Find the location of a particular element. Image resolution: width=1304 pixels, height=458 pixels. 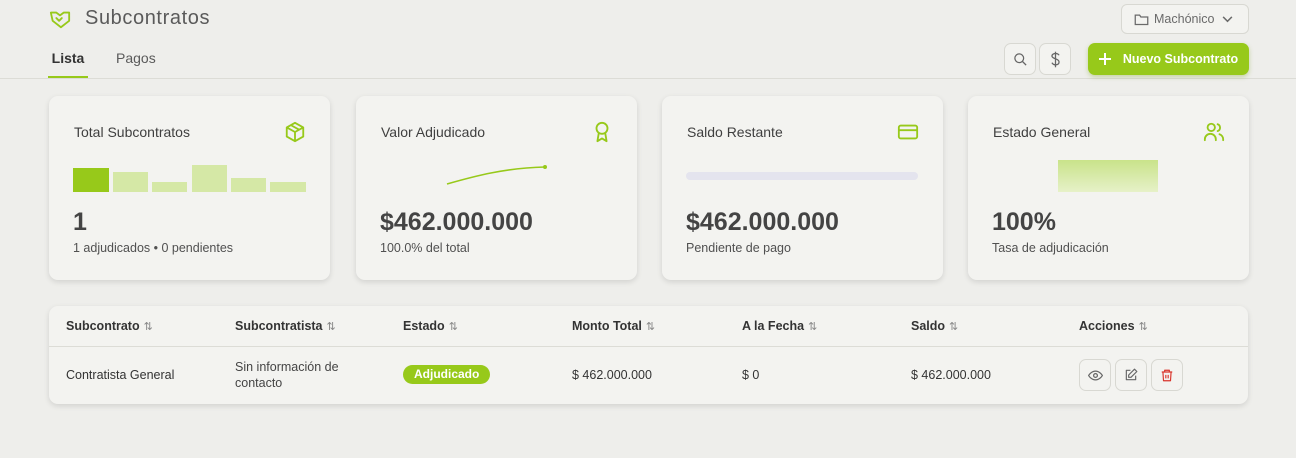

dollar-icon is located at coordinates (1055, 59).